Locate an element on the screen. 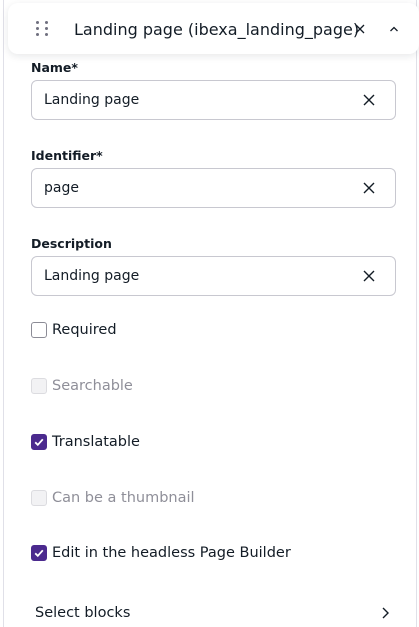 The width and height of the screenshot is (419, 627). required-label: Required is located at coordinates (84, 330).